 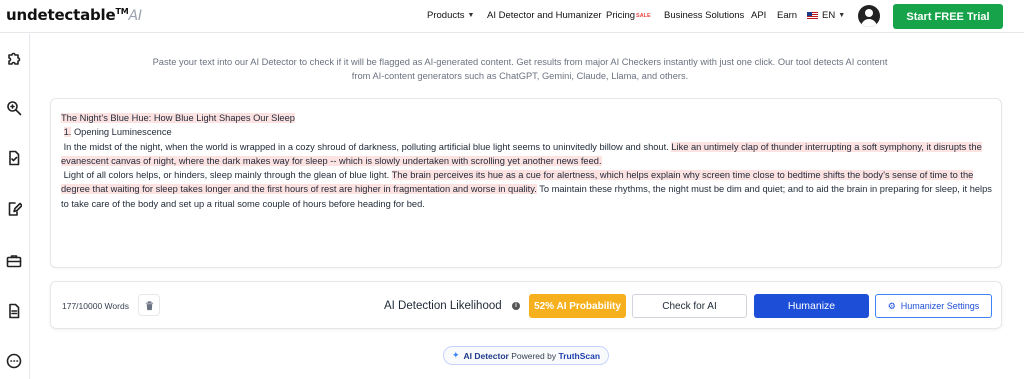 What do you see at coordinates (933, 306) in the screenshot?
I see `humanizer-settings-button: ⚙ Humanizer Settings` at bounding box center [933, 306].